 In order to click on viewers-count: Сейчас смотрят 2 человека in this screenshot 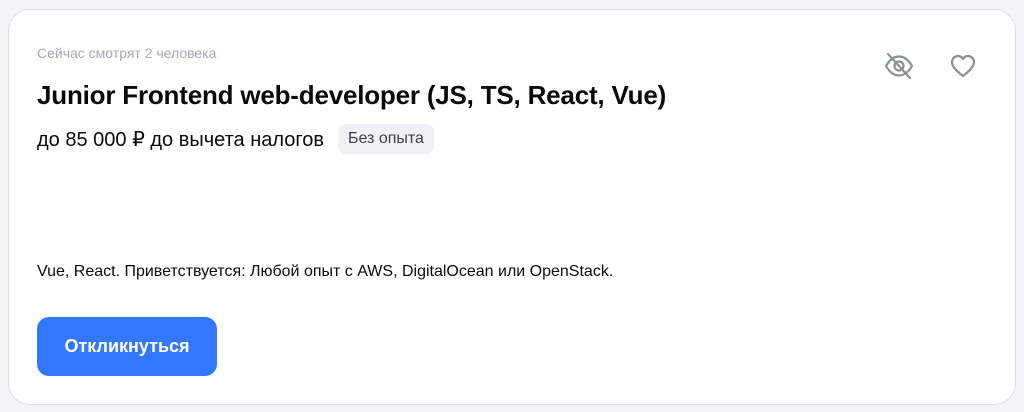, I will do `click(127, 53)`.